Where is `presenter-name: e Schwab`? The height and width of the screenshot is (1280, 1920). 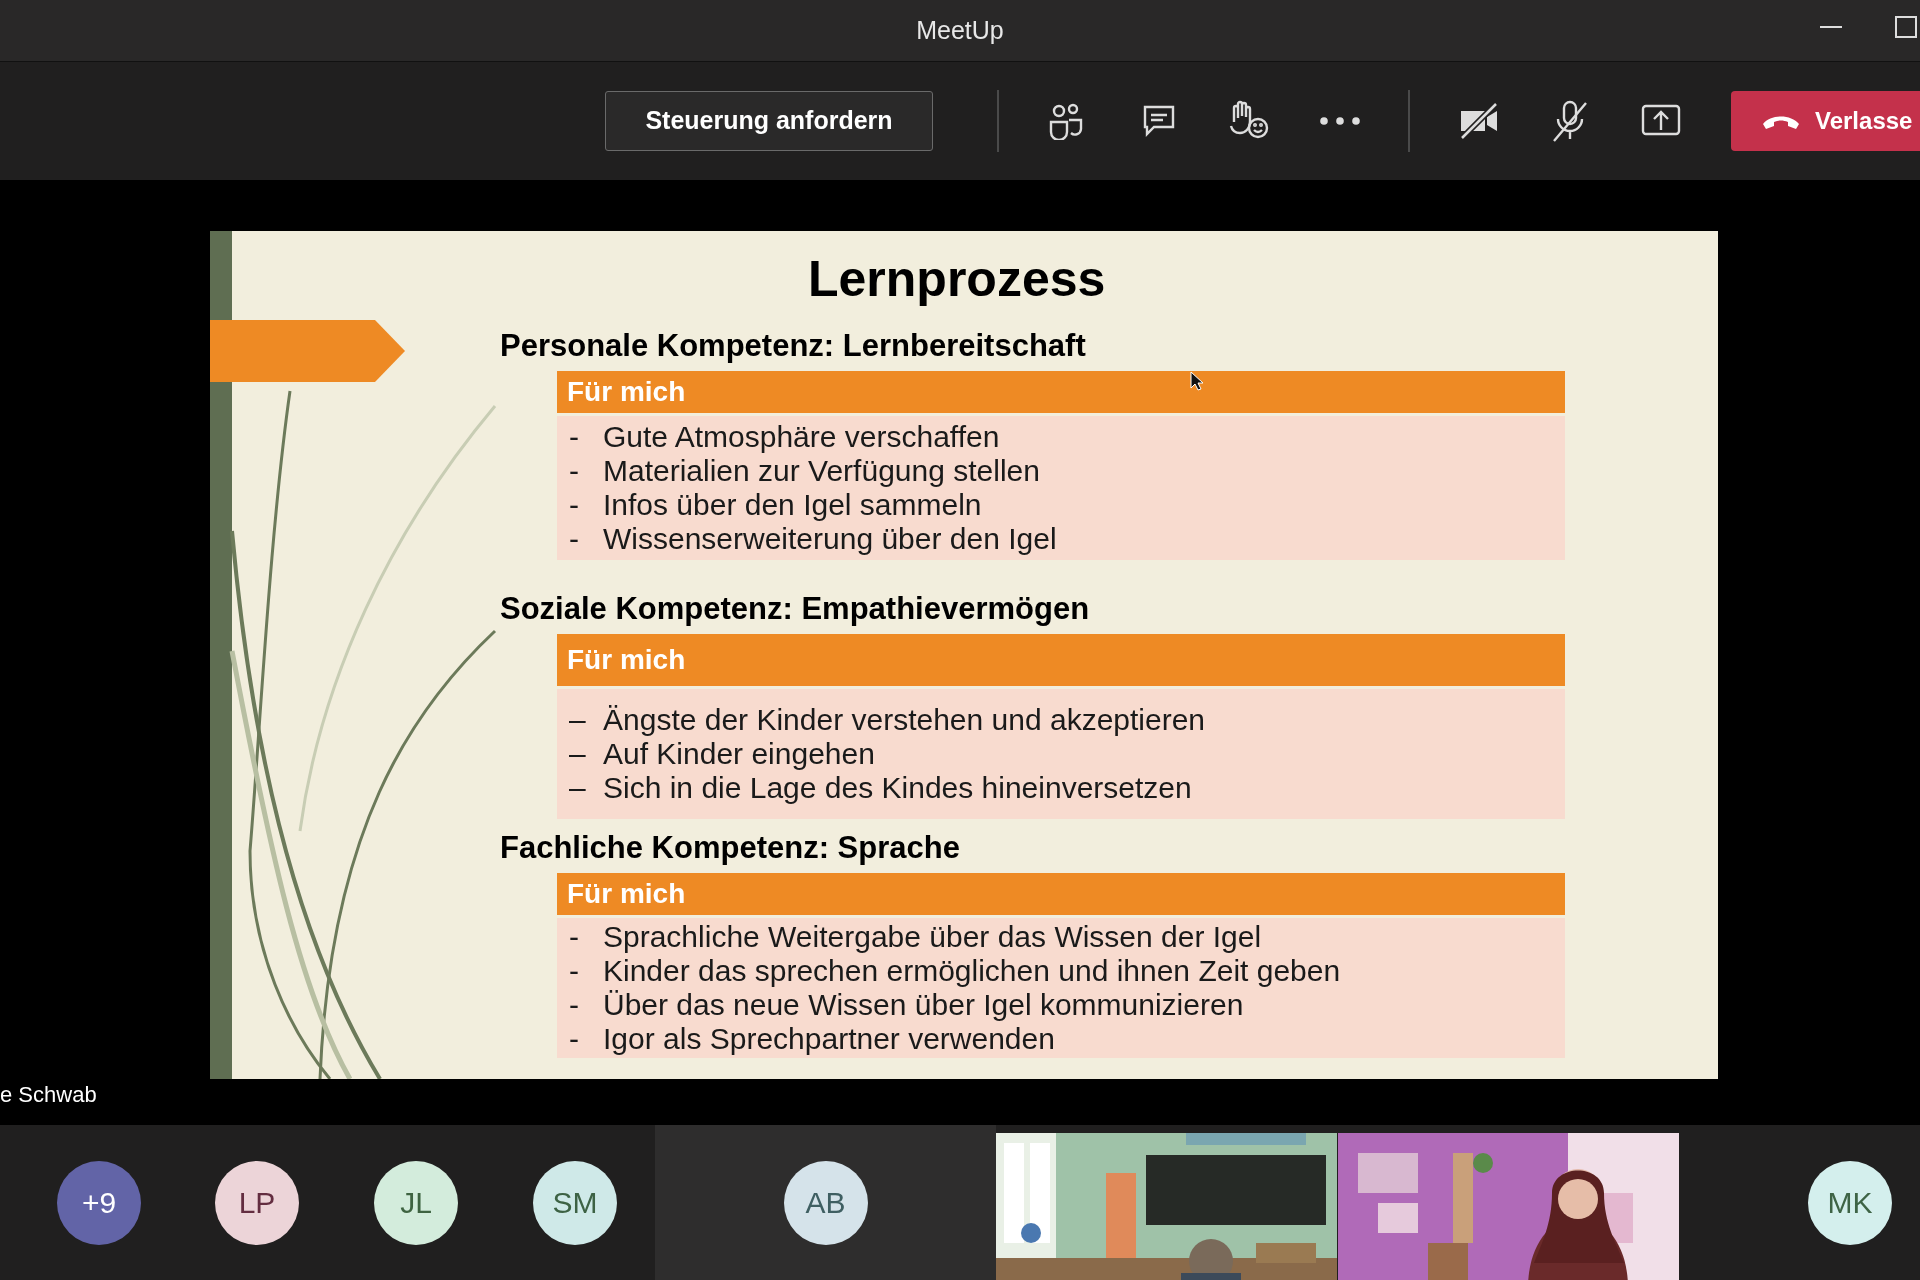 presenter-name: e Schwab is located at coordinates (48, 1095).